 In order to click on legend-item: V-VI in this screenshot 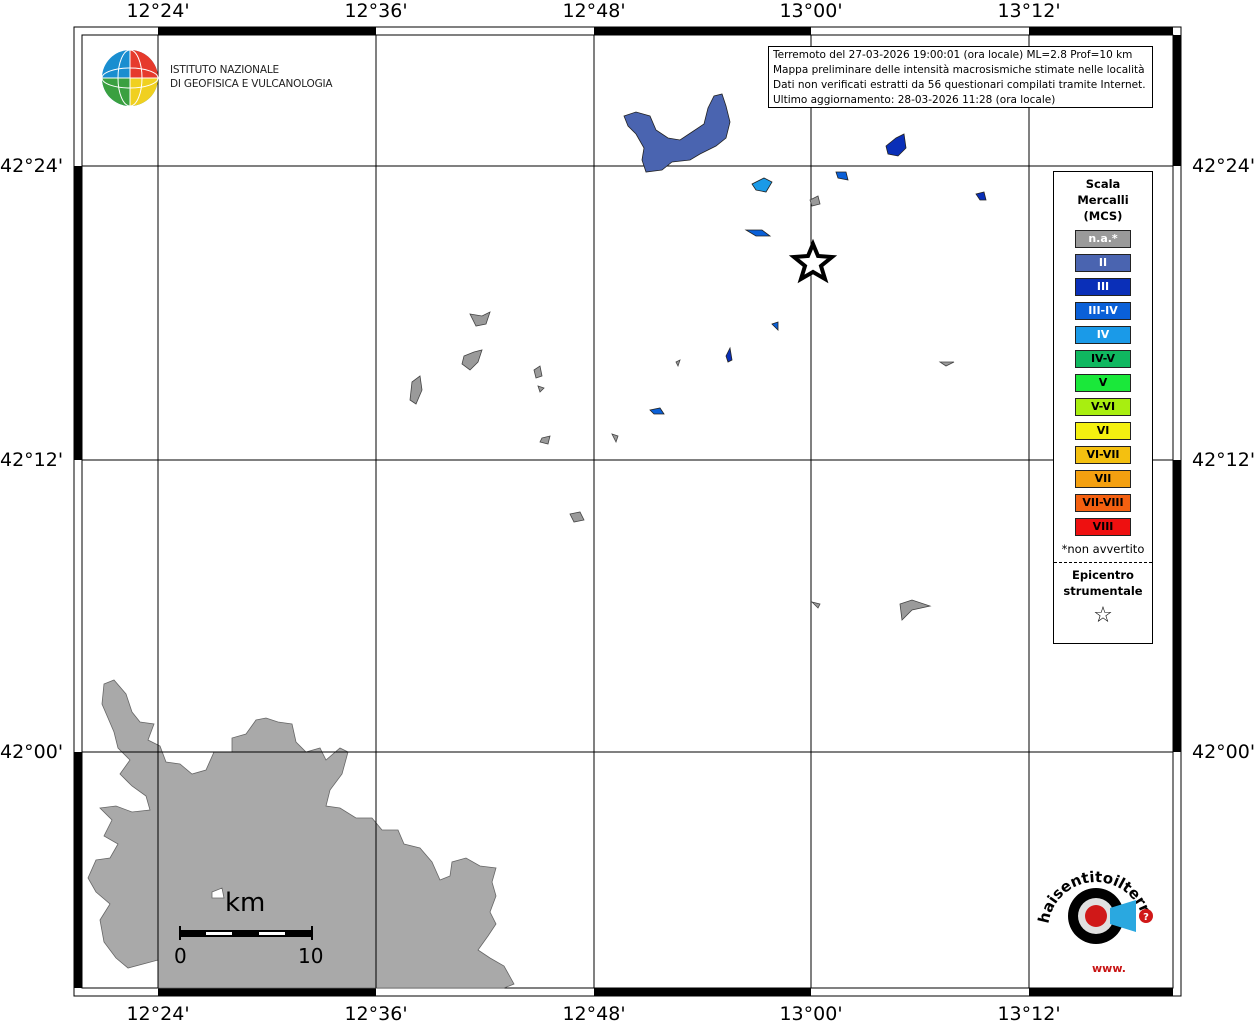, I will do `click(1103, 407)`.